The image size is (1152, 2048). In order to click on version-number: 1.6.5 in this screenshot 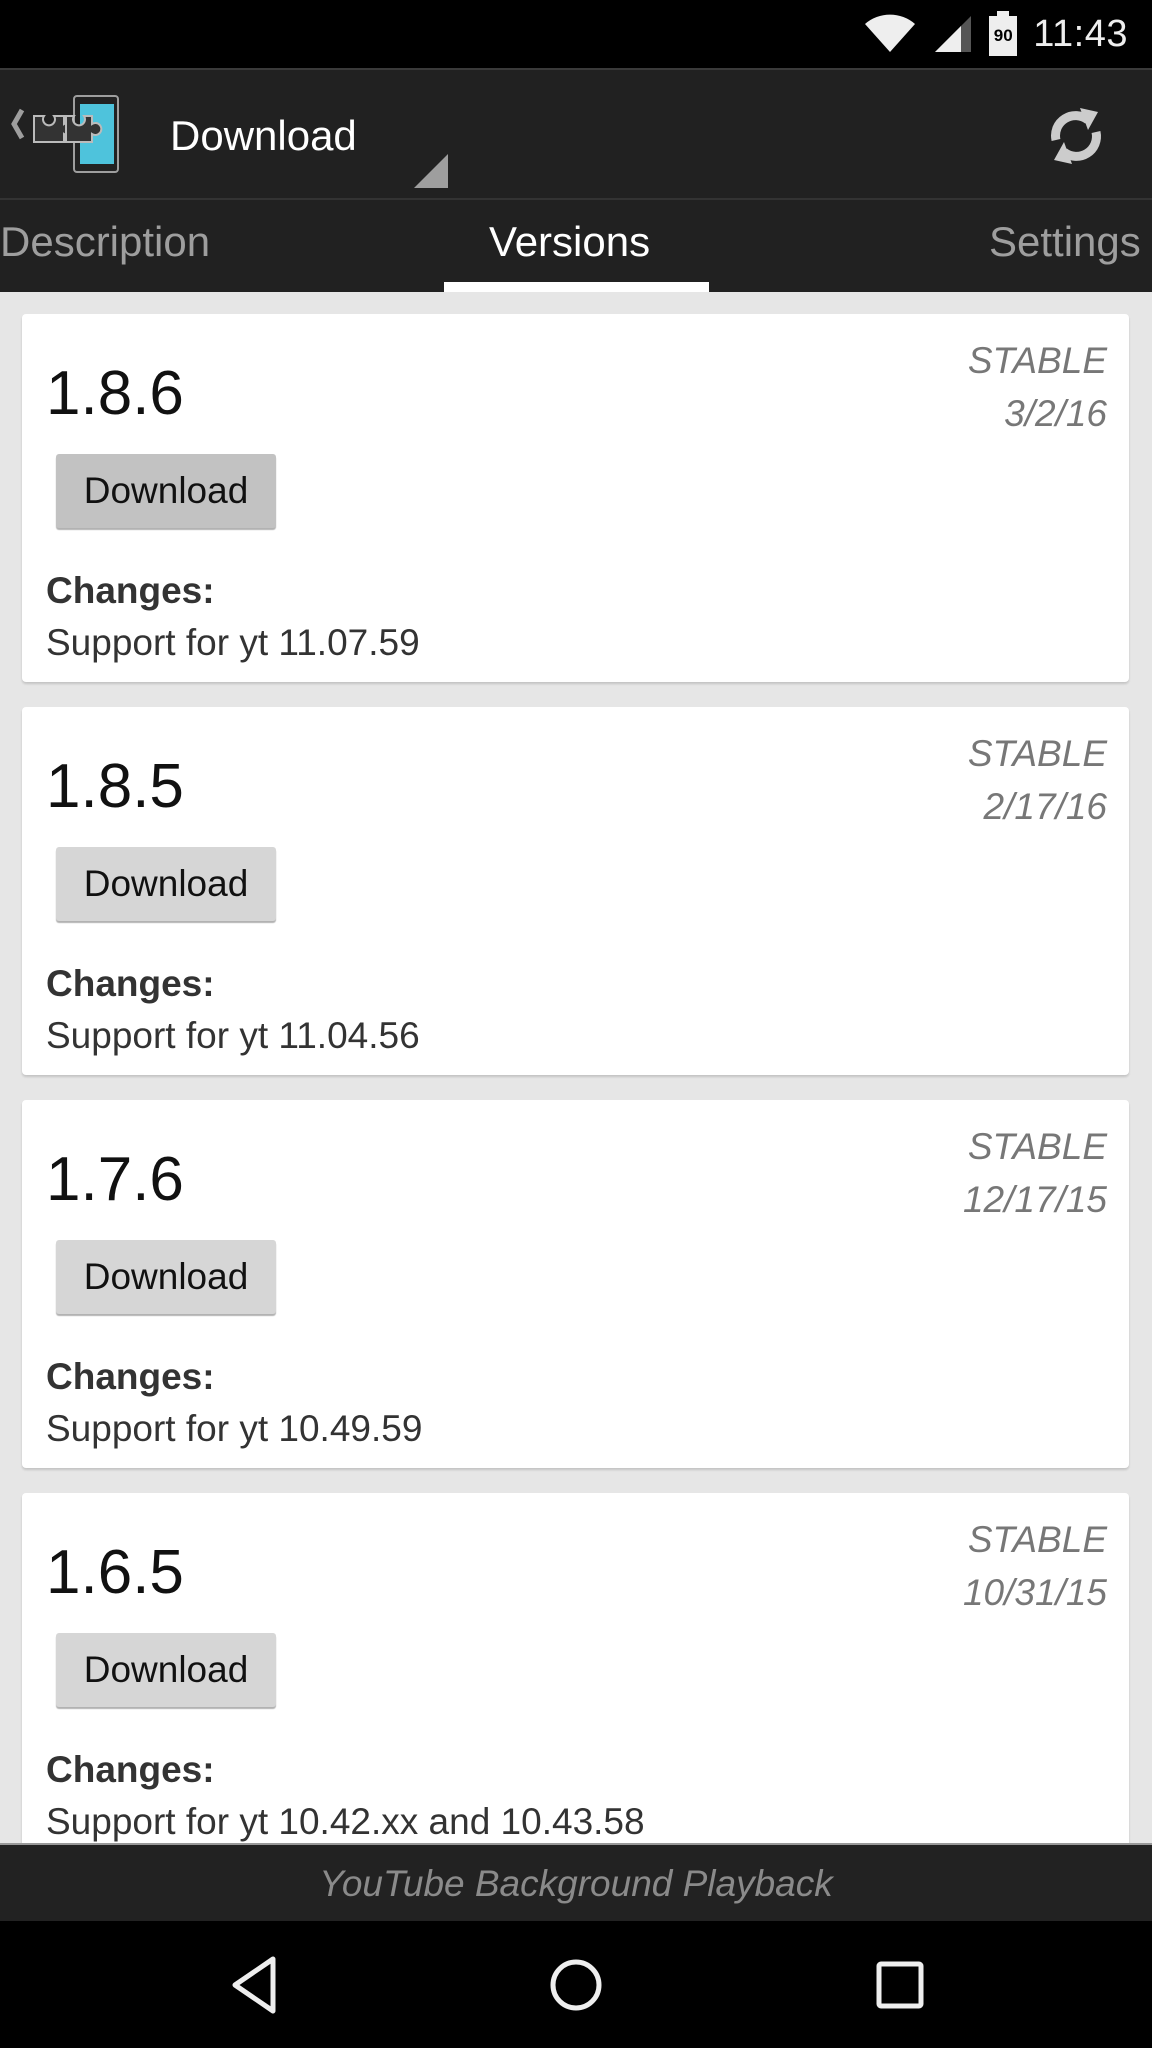, I will do `click(115, 1572)`.